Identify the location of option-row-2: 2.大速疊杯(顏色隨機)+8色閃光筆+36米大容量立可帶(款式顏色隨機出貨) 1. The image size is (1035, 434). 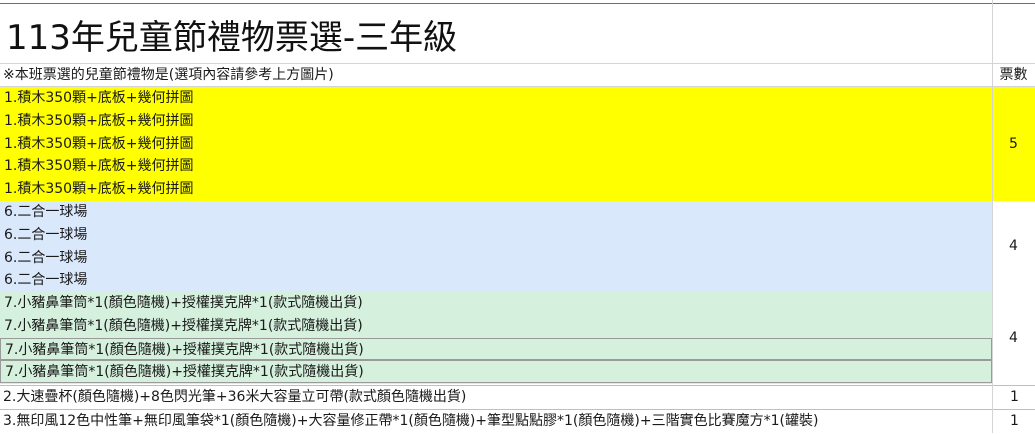
(517, 397).